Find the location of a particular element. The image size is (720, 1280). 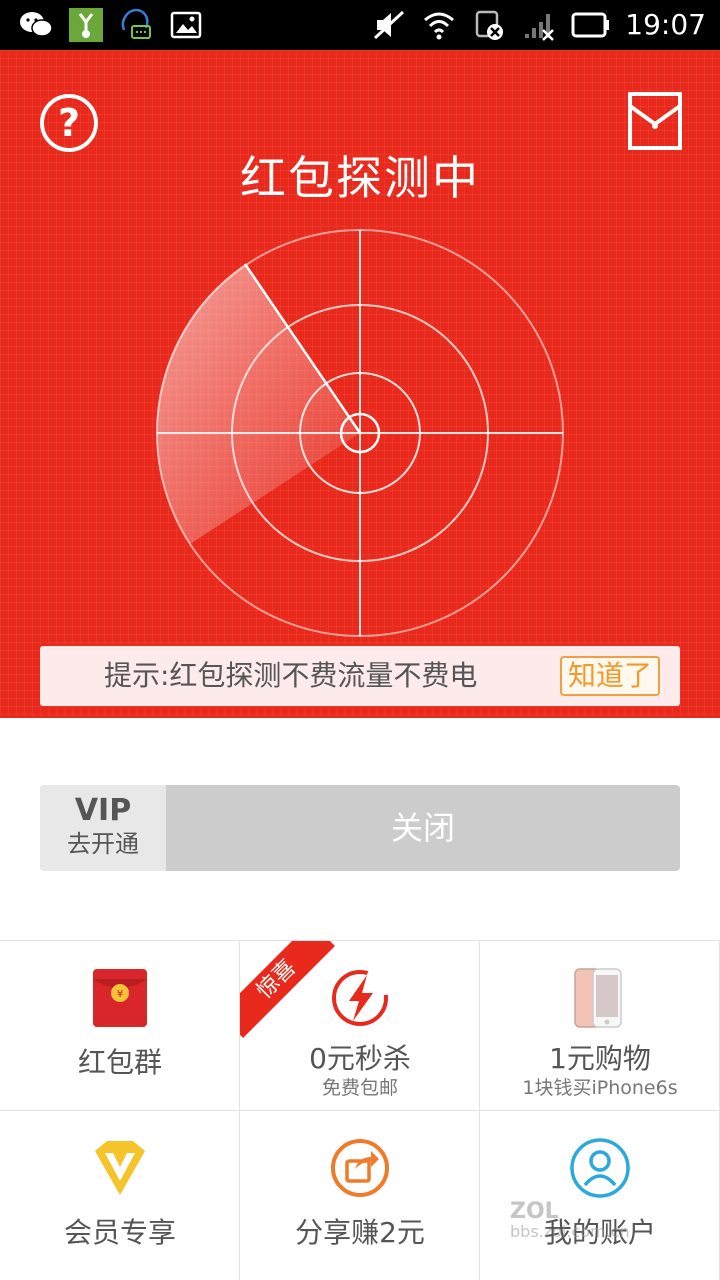

vip-activate-button: VIP 去开通 is located at coordinates (103, 828).